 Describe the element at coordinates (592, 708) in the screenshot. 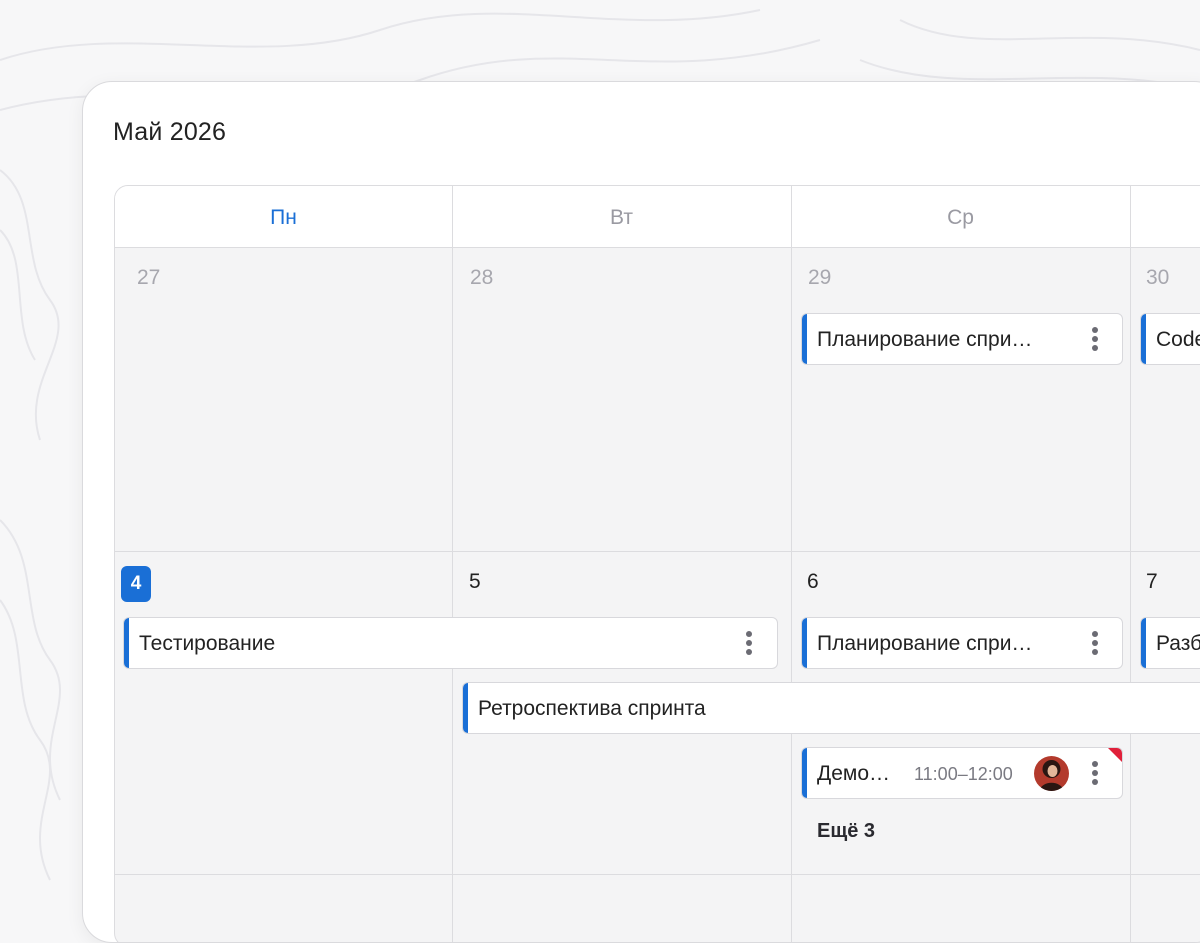

I see `event-title: Ретроспектива спринта` at that location.